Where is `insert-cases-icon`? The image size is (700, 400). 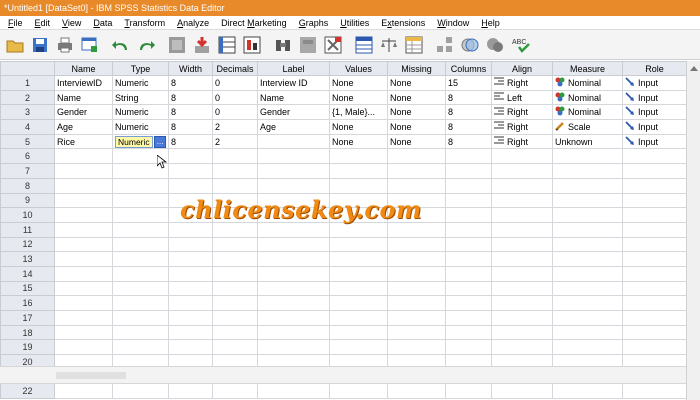 insert-cases-icon is located at coordinates (308, 45).